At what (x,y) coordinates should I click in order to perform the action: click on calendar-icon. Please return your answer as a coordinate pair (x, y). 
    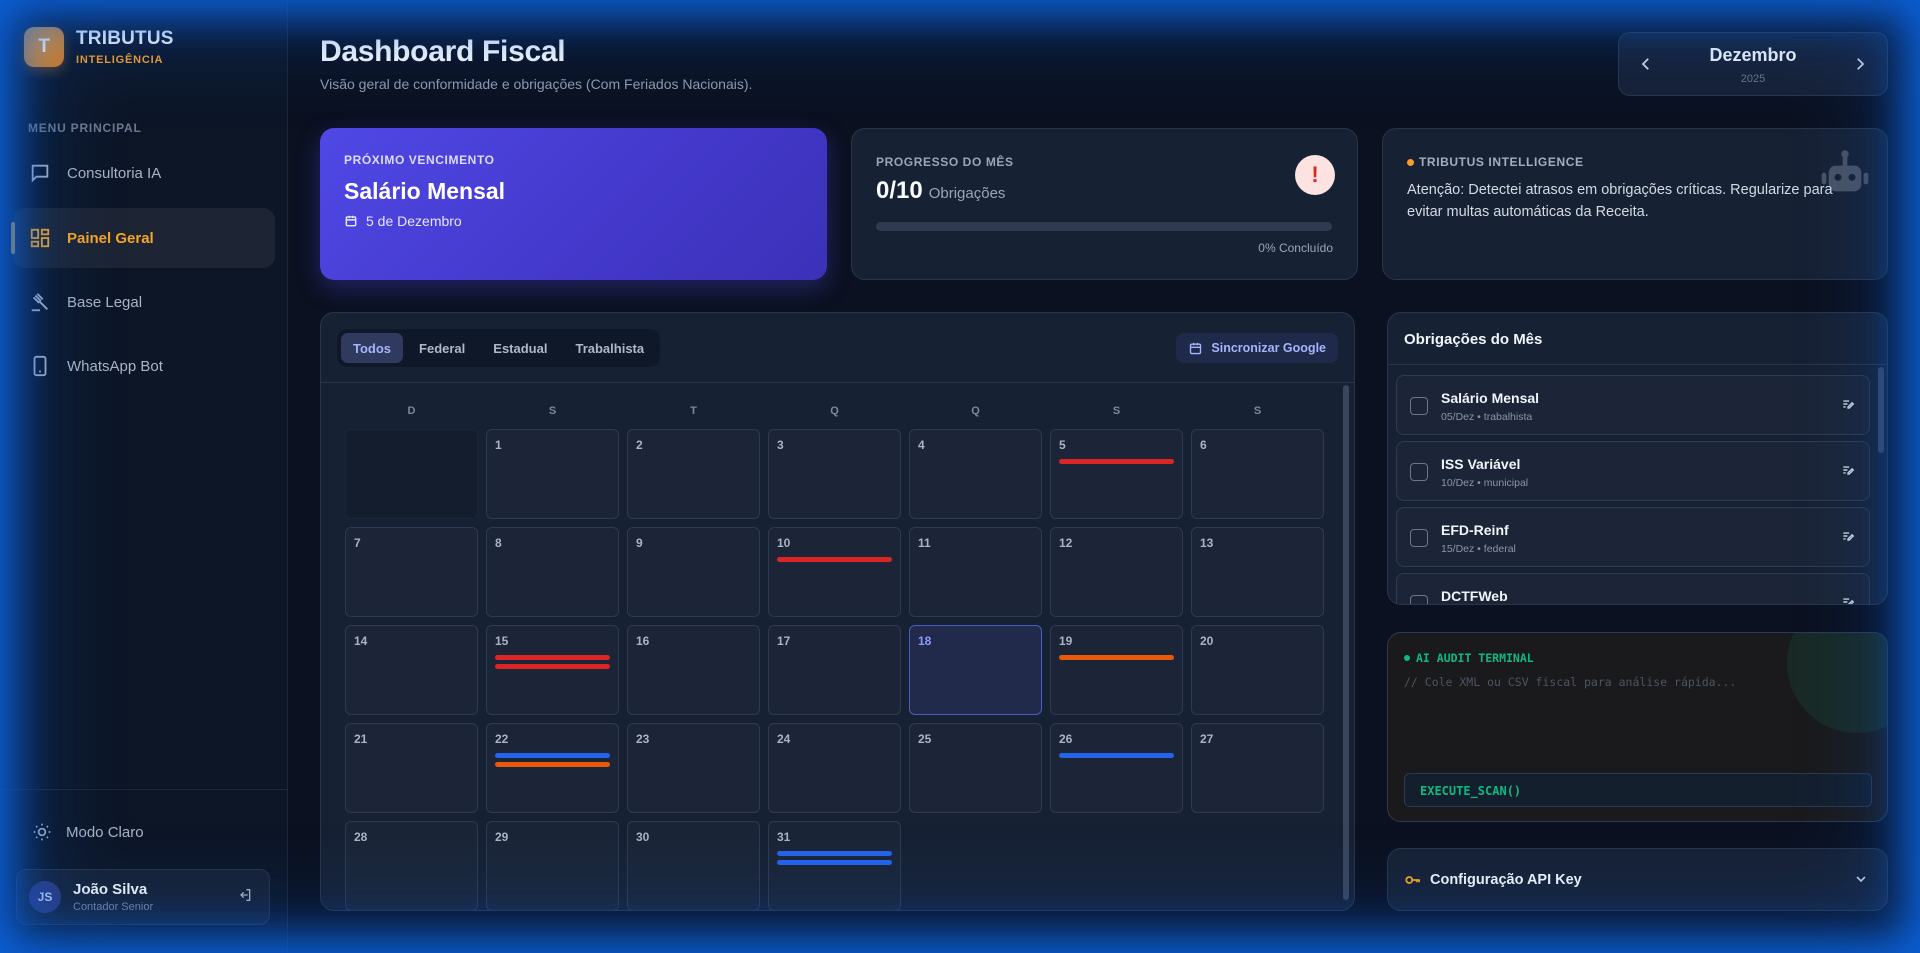
    Looking at the image, I should click on (1195, 348).